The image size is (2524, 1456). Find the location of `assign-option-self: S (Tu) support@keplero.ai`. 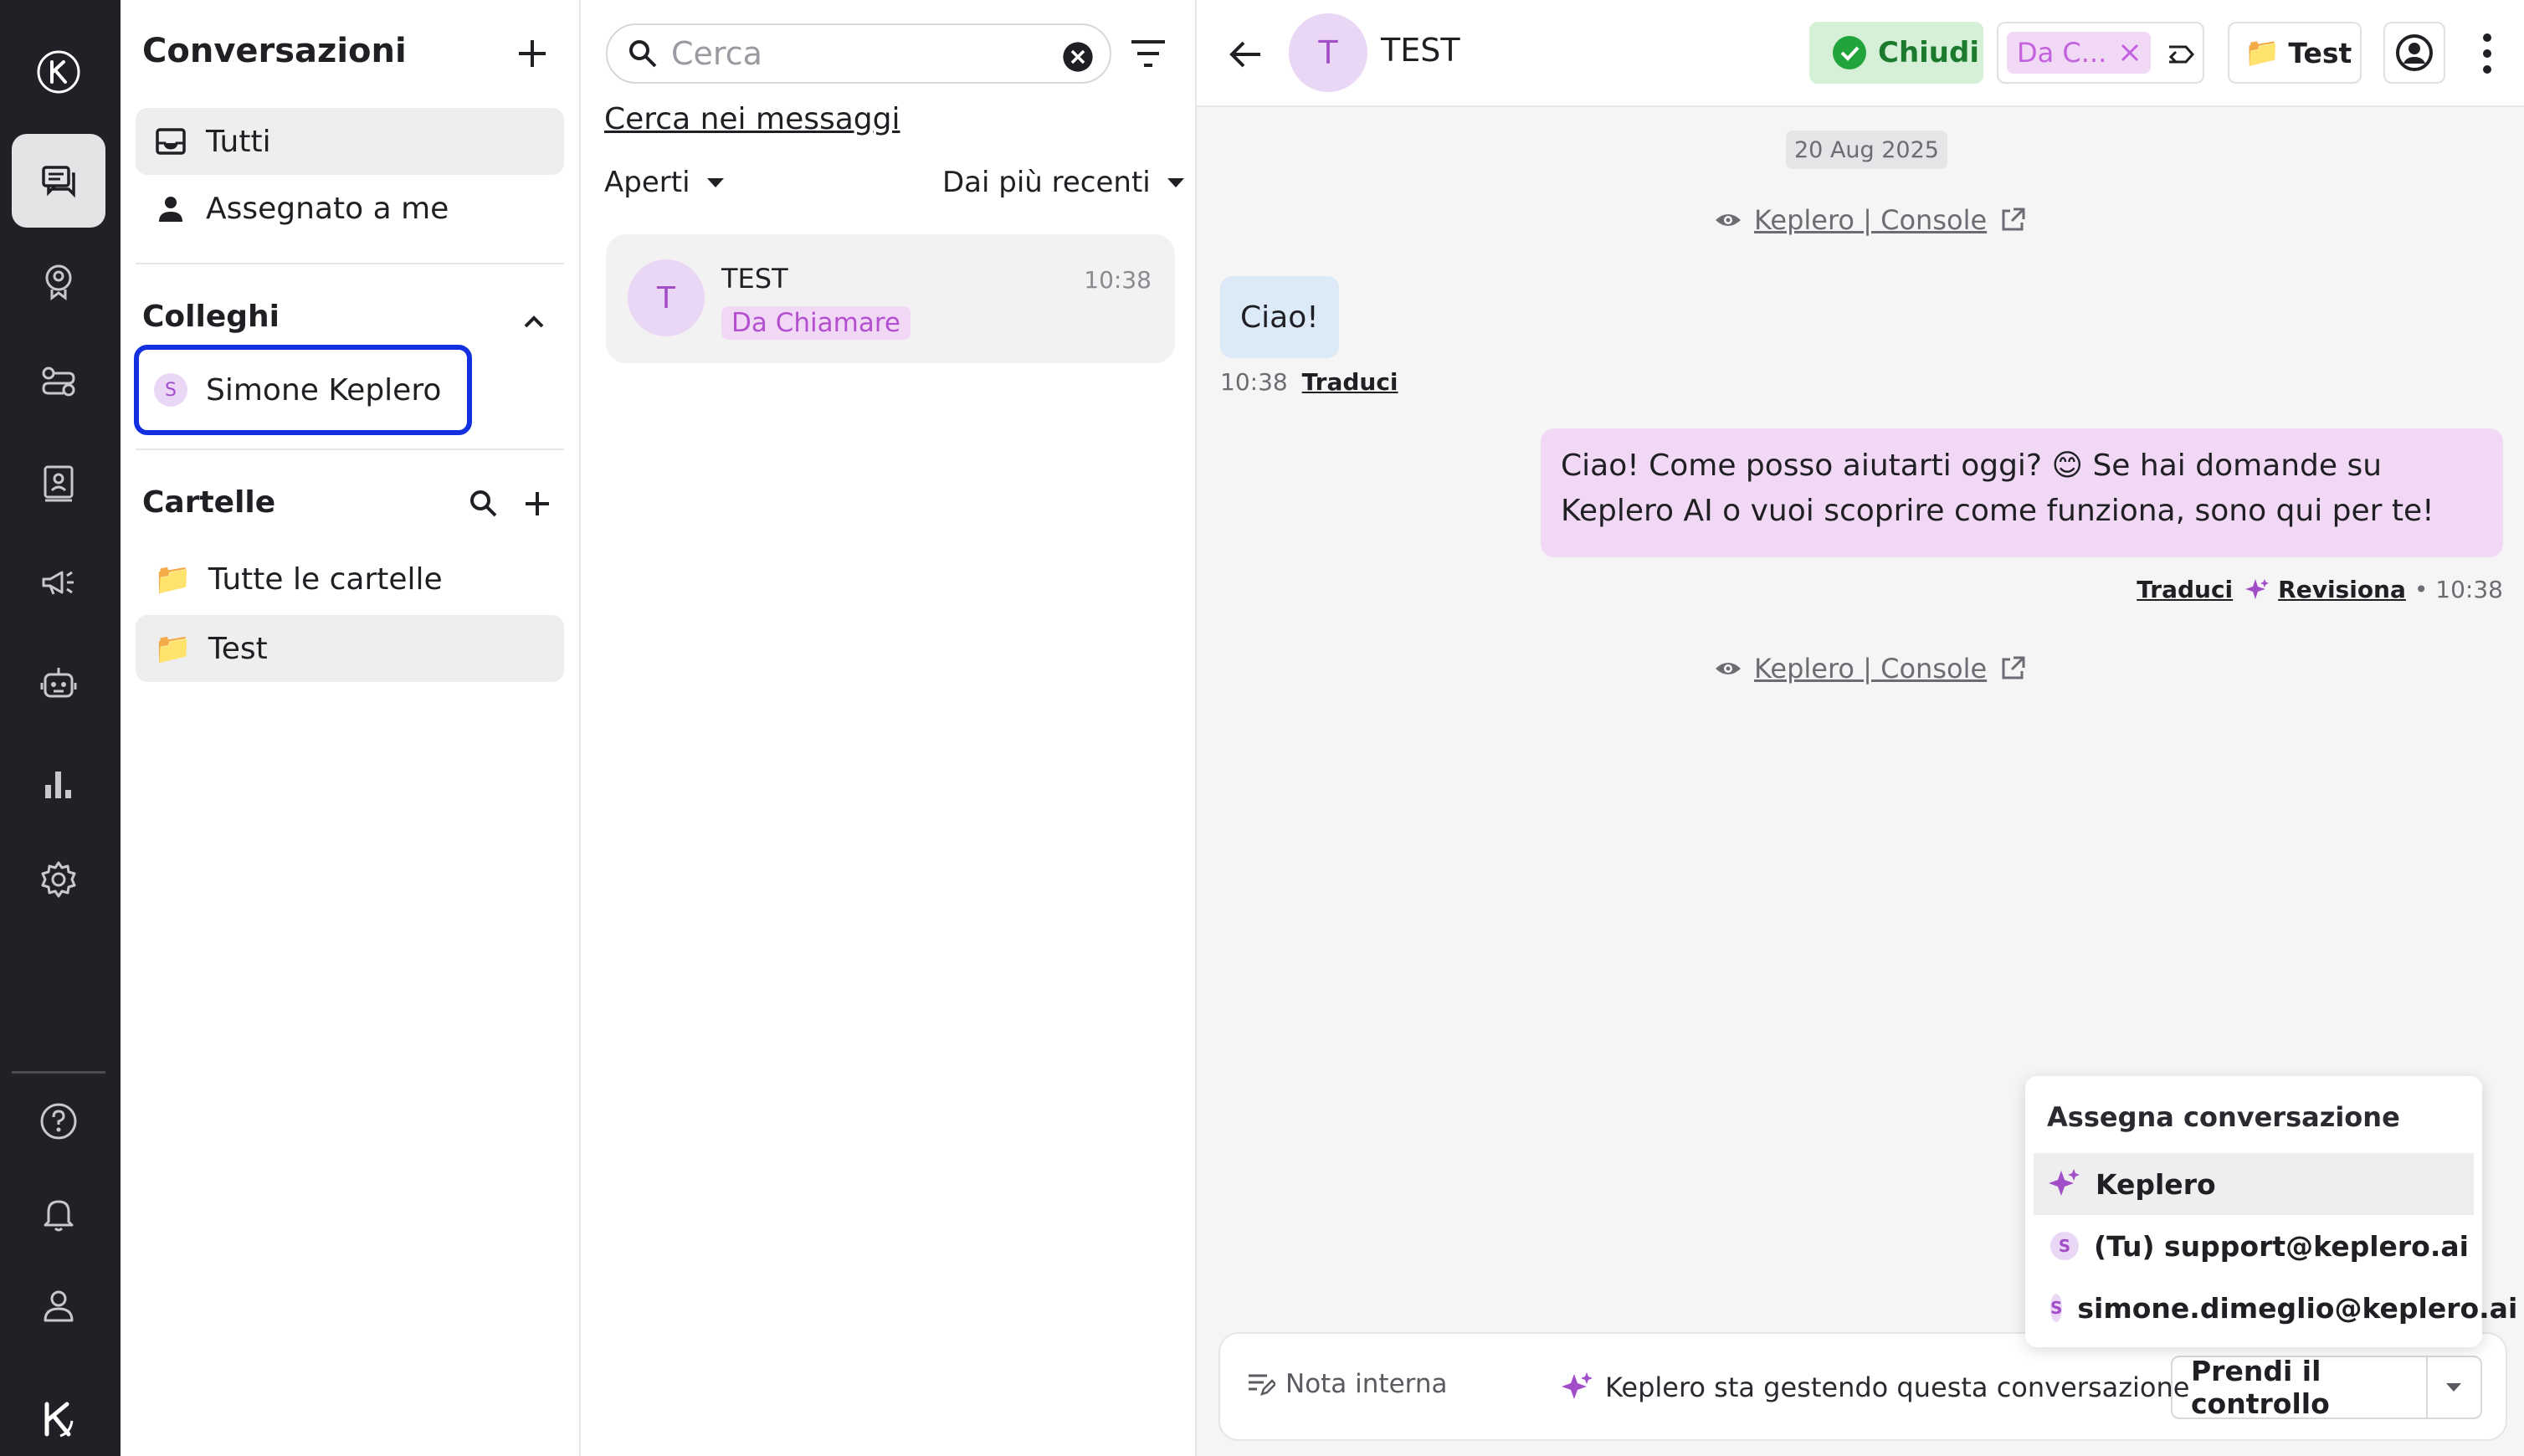

assign-option-self: S (Tu) support@keplero.ai is located at coordinates (2254, 1246).